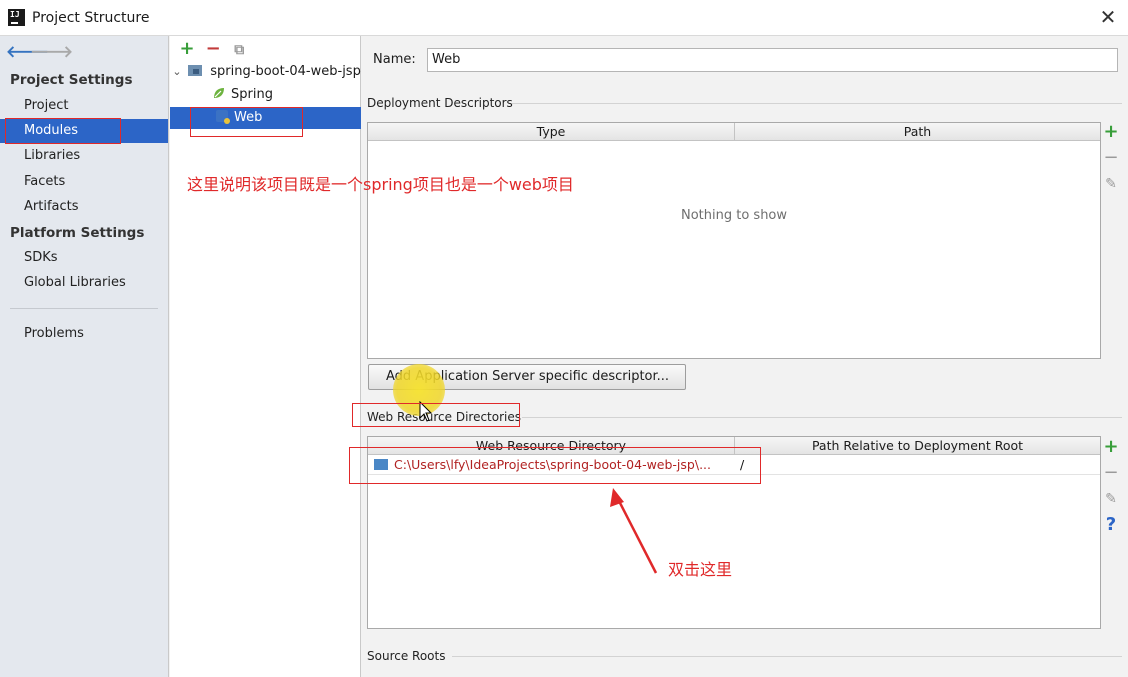 The height and width of the screenshot is (677, 1128). I want to click on annotation-box-web-facet, so click(246, 122).